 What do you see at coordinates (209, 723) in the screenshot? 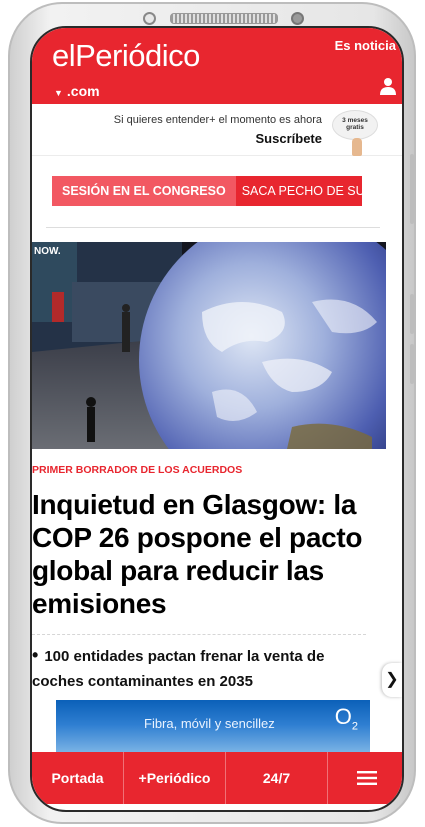
I see `ad-text: Fibra, móvil y sencillez` at bounding box center [209, 723].